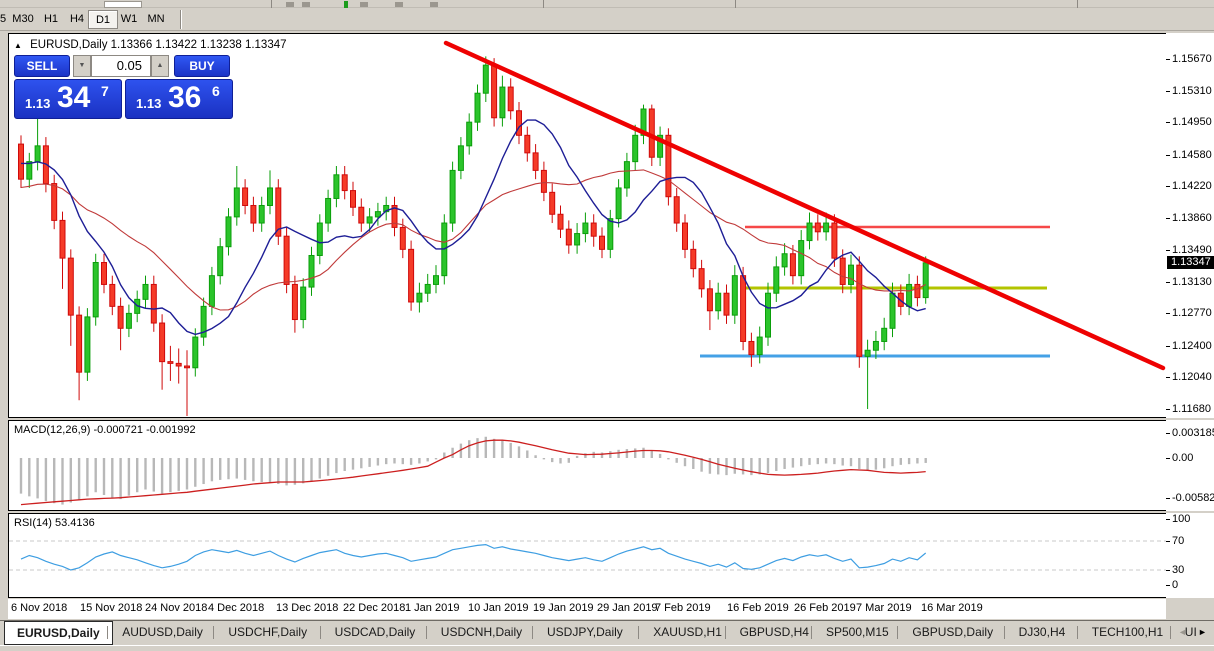 Image resolution: width=1214 pixels, height=651 pixels. I want to click on bottom-edge, so click(607, 648).